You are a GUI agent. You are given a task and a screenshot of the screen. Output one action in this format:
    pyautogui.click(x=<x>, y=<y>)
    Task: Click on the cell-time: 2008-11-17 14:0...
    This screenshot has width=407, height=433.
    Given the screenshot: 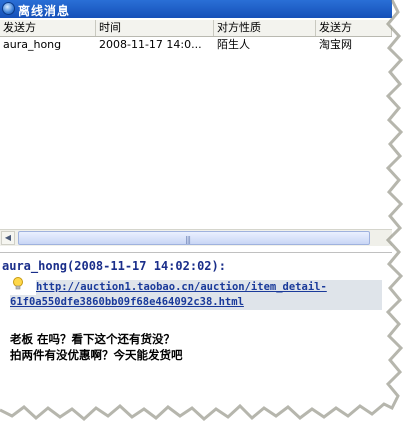 What is the action you would take?
    pyautogui.click(x=150, y=44)
    